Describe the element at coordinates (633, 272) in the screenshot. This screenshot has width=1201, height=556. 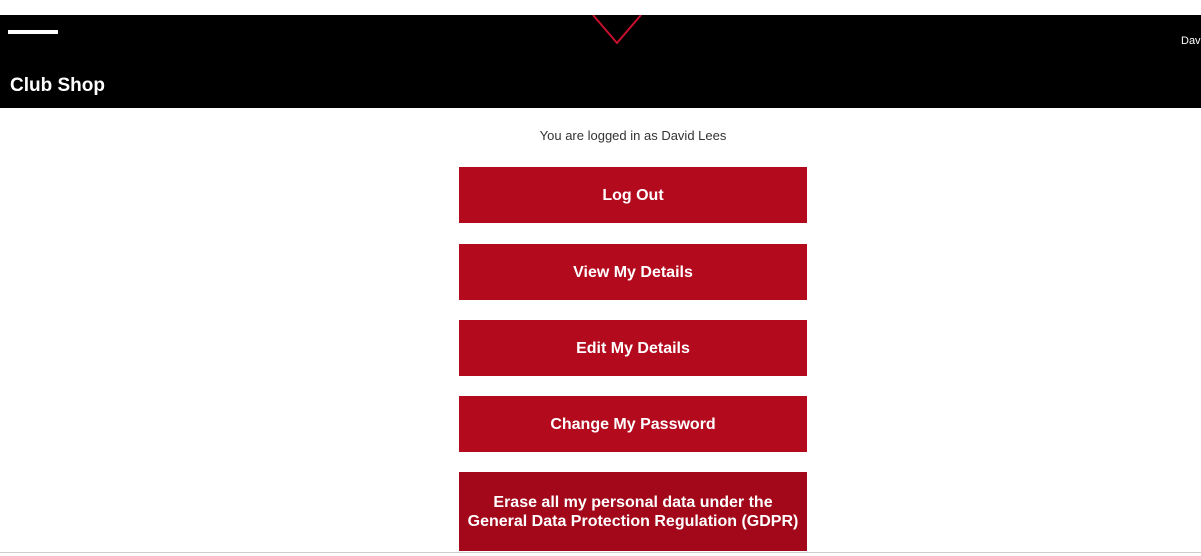
I see `view-details-button: View My Details` at that location.